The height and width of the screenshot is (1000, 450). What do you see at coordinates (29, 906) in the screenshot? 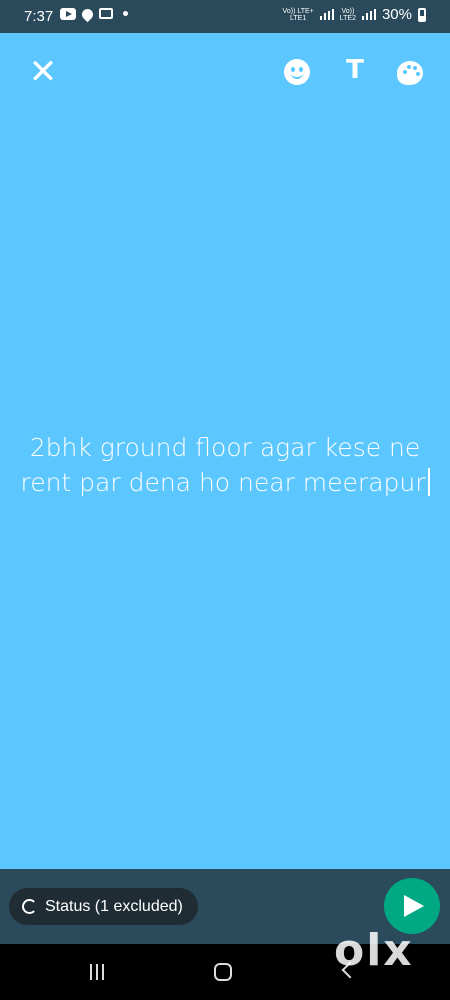
I see `privacy-icon` at bounding box center [29, 906].